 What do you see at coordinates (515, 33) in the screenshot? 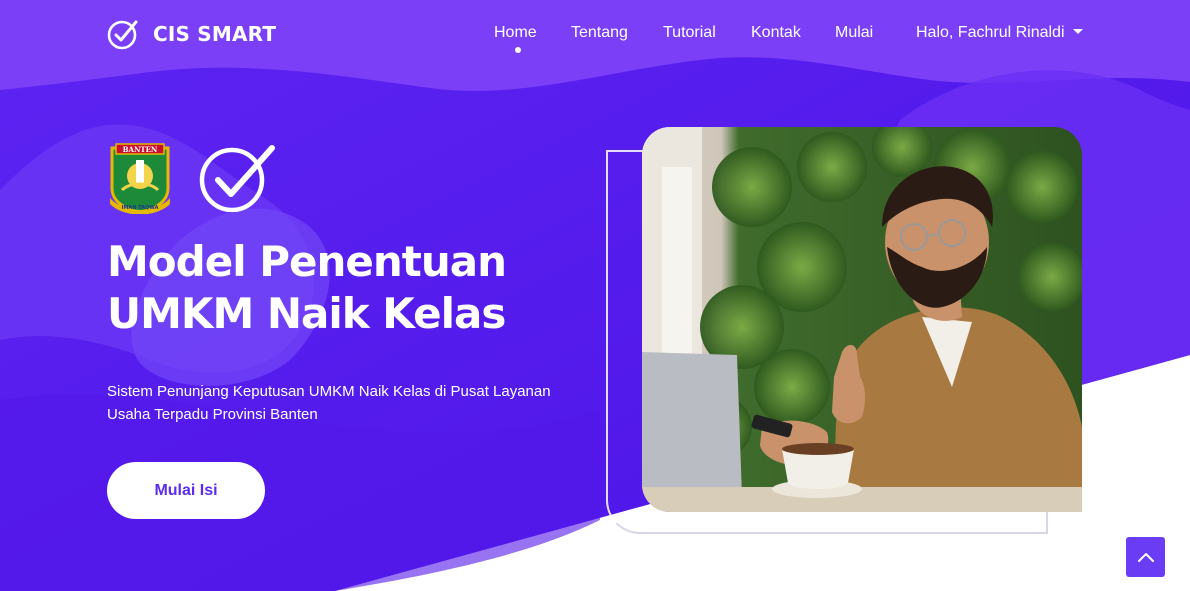
I see `nav-home: Home` at bounding box center [515, 33].